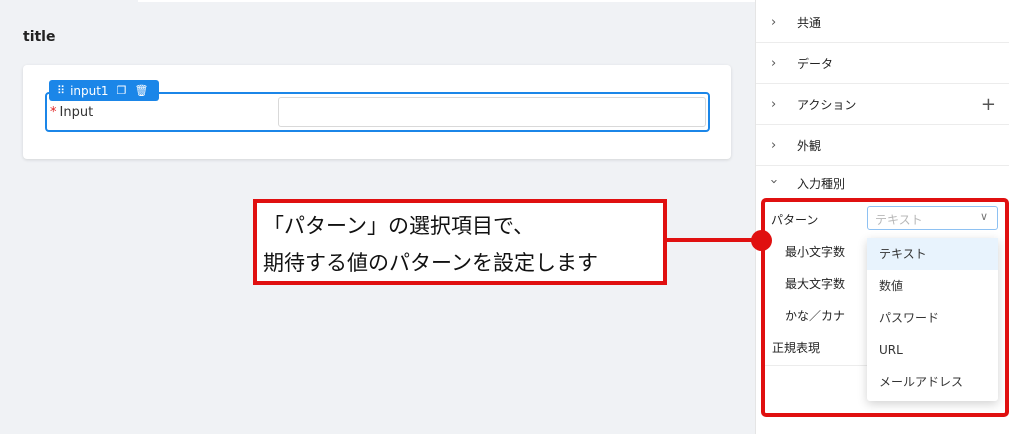 Image resolution: width=1009 pixels, height=434 pixels. Describe the element at coordinates (446, 1) in the screenshot. I see `canvas-top-border` at that location.